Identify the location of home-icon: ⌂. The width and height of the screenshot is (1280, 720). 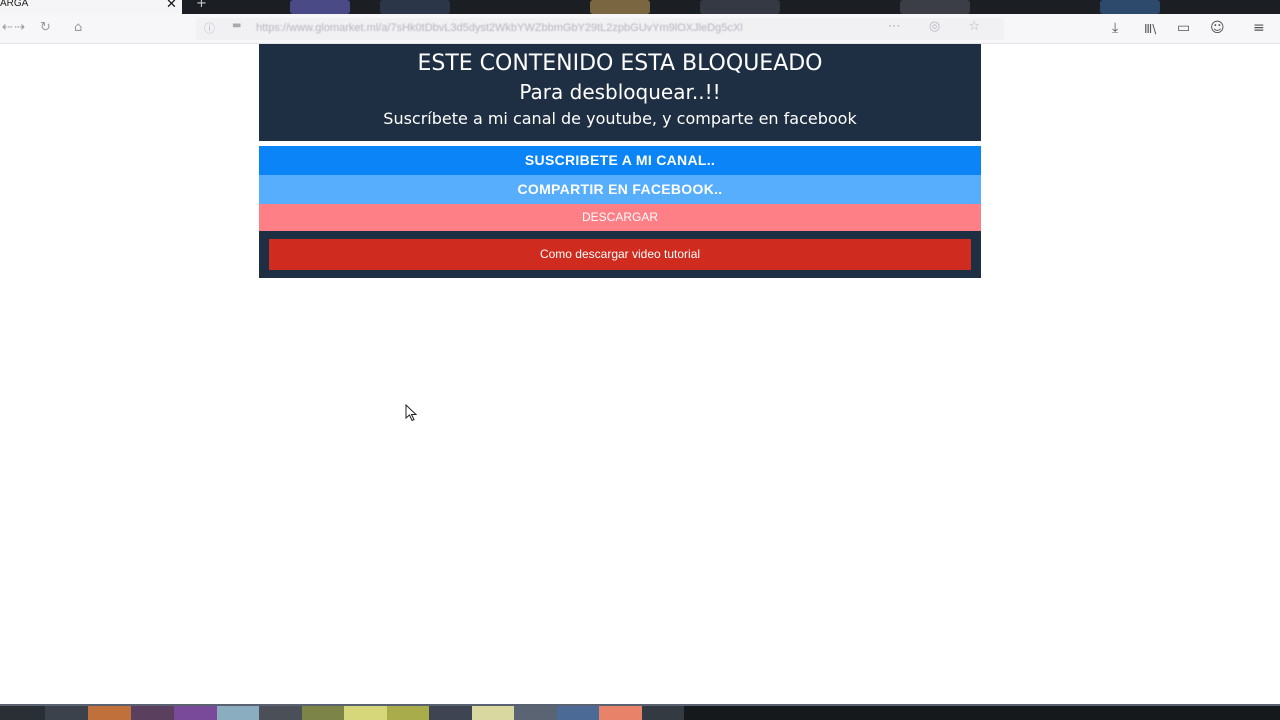
(78, 27).